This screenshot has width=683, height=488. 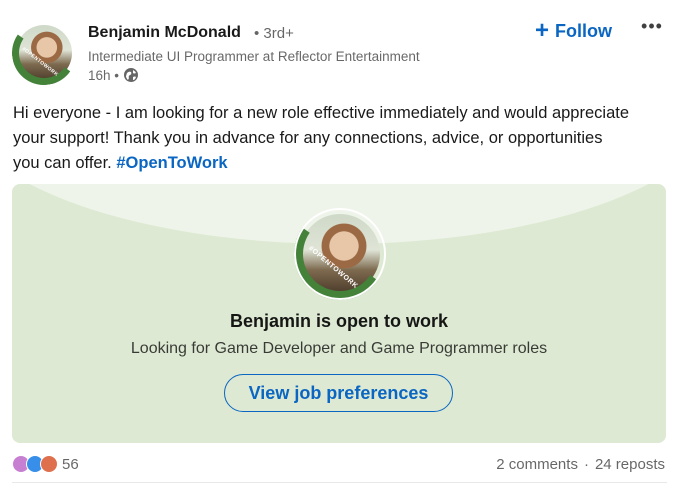 I want to click on reactions-summary: 56, so click(x=45, y=464).